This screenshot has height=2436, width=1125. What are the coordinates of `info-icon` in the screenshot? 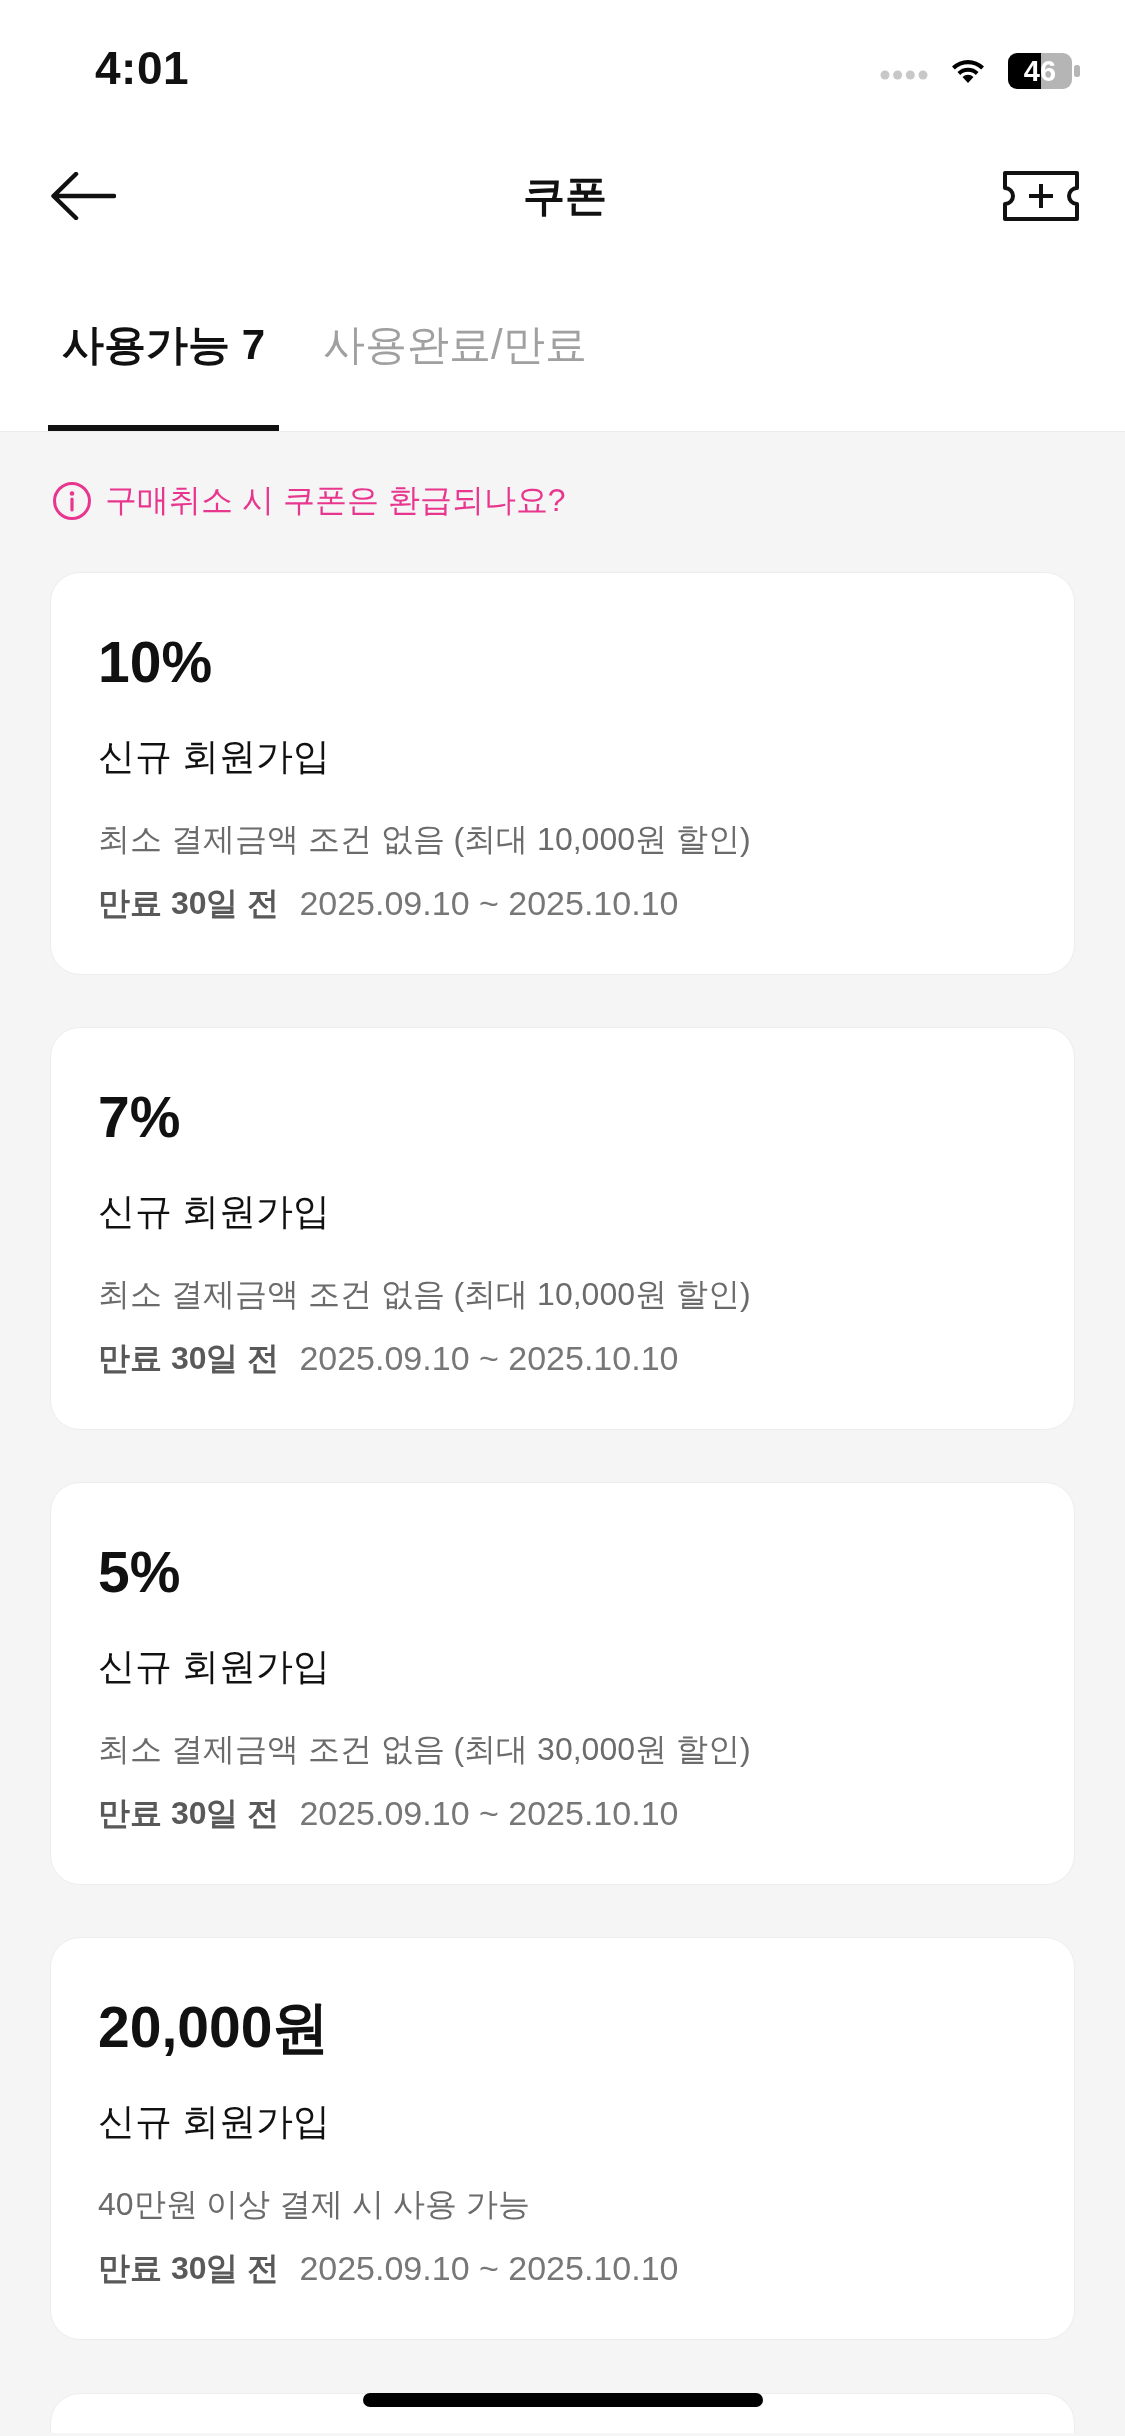 It's located at (72, 501).